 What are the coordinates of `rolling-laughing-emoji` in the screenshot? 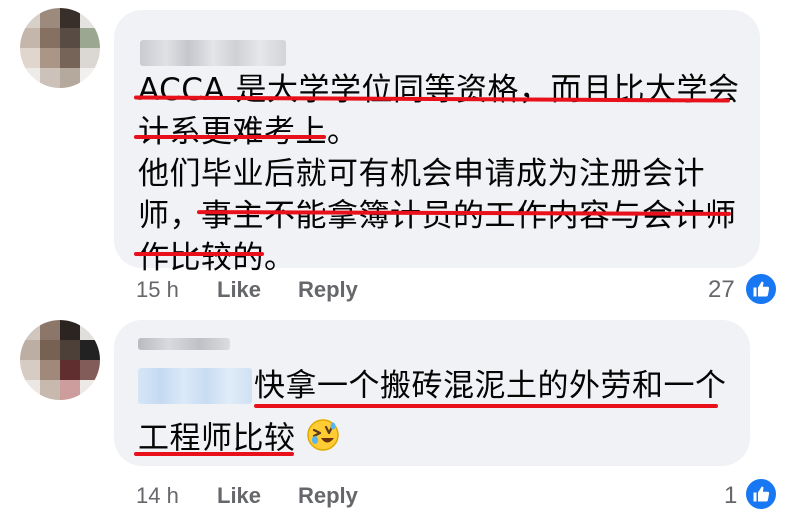 It's located at (323, 440).